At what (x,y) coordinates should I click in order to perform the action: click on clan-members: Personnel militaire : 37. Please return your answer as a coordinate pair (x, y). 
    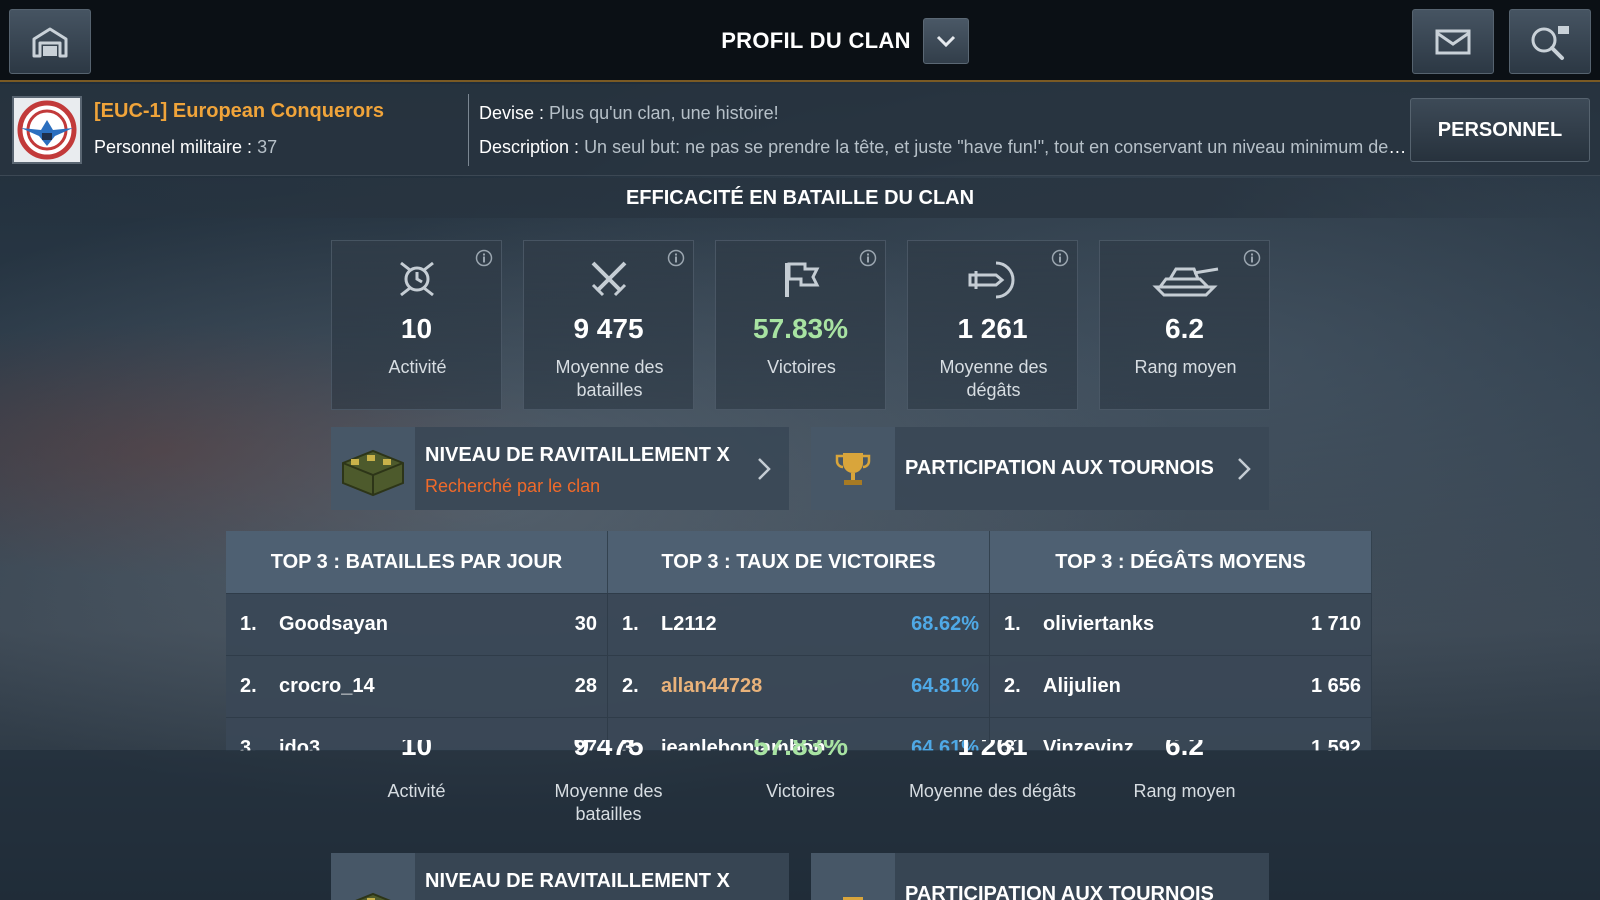
    Looking at the image, I should click on (185, 147).